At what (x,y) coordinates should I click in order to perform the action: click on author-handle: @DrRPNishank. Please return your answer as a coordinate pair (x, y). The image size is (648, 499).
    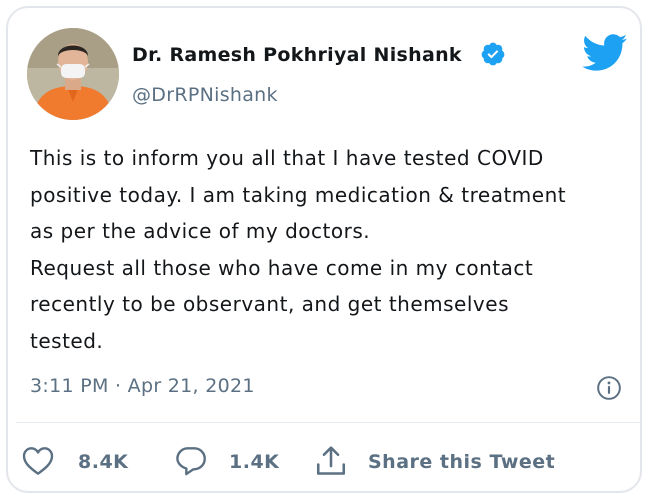
    Looking at the image, I should click on (205, 95).